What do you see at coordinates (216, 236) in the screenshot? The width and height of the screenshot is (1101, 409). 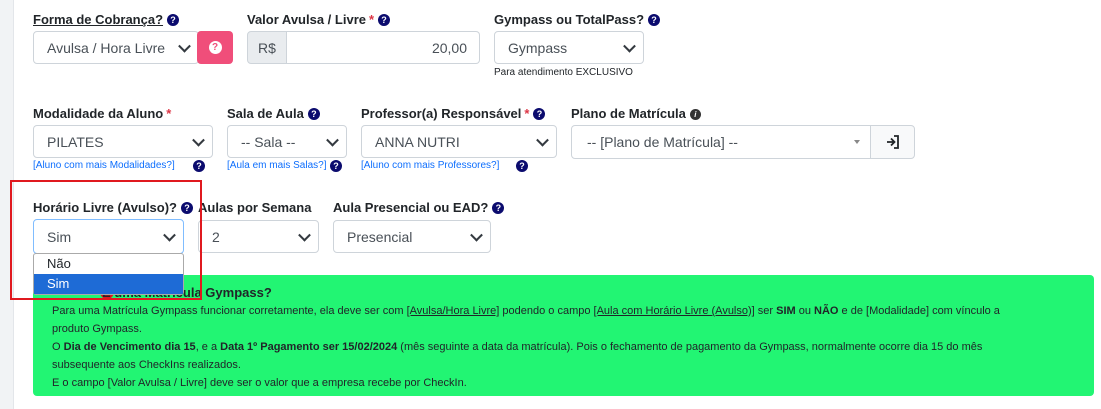 I see `aulas-semana-value: 2` at bounding box center [216, 236].